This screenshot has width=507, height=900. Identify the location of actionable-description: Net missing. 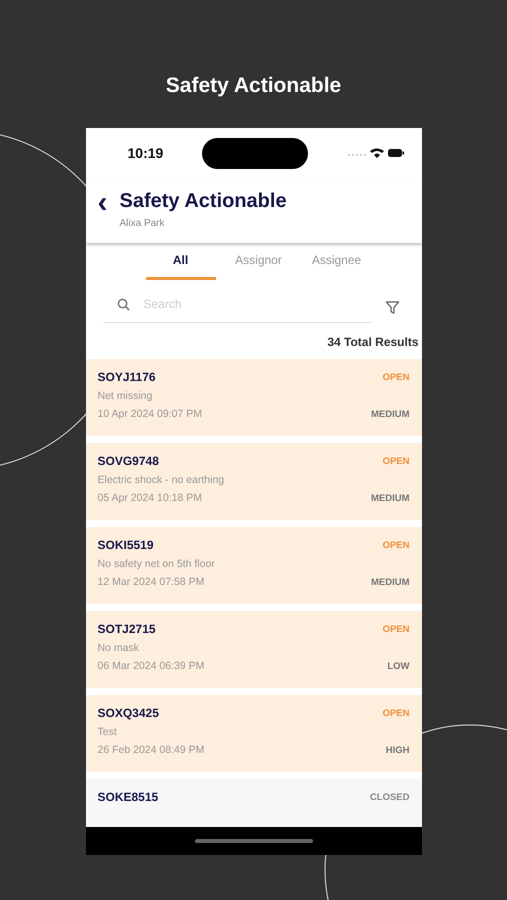
(126, 396).